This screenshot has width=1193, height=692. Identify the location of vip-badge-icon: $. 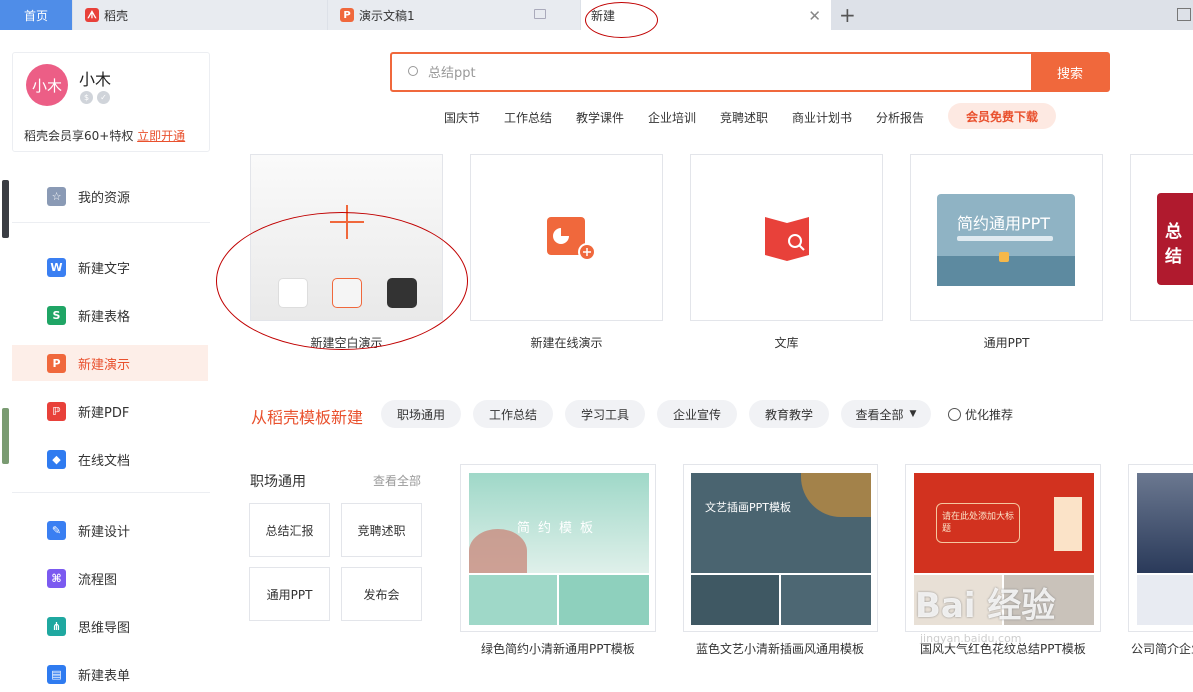
(86, 97).